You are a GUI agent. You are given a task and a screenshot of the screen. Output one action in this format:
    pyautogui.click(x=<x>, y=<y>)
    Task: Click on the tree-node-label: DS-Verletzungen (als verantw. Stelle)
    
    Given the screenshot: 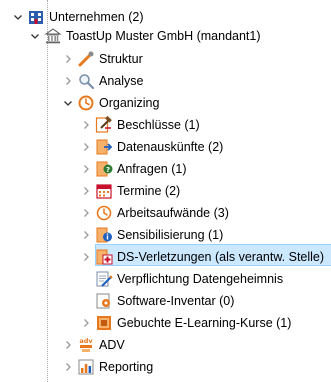 What is the action you would take?
    pyautogui.click(x=221, y=257)
    